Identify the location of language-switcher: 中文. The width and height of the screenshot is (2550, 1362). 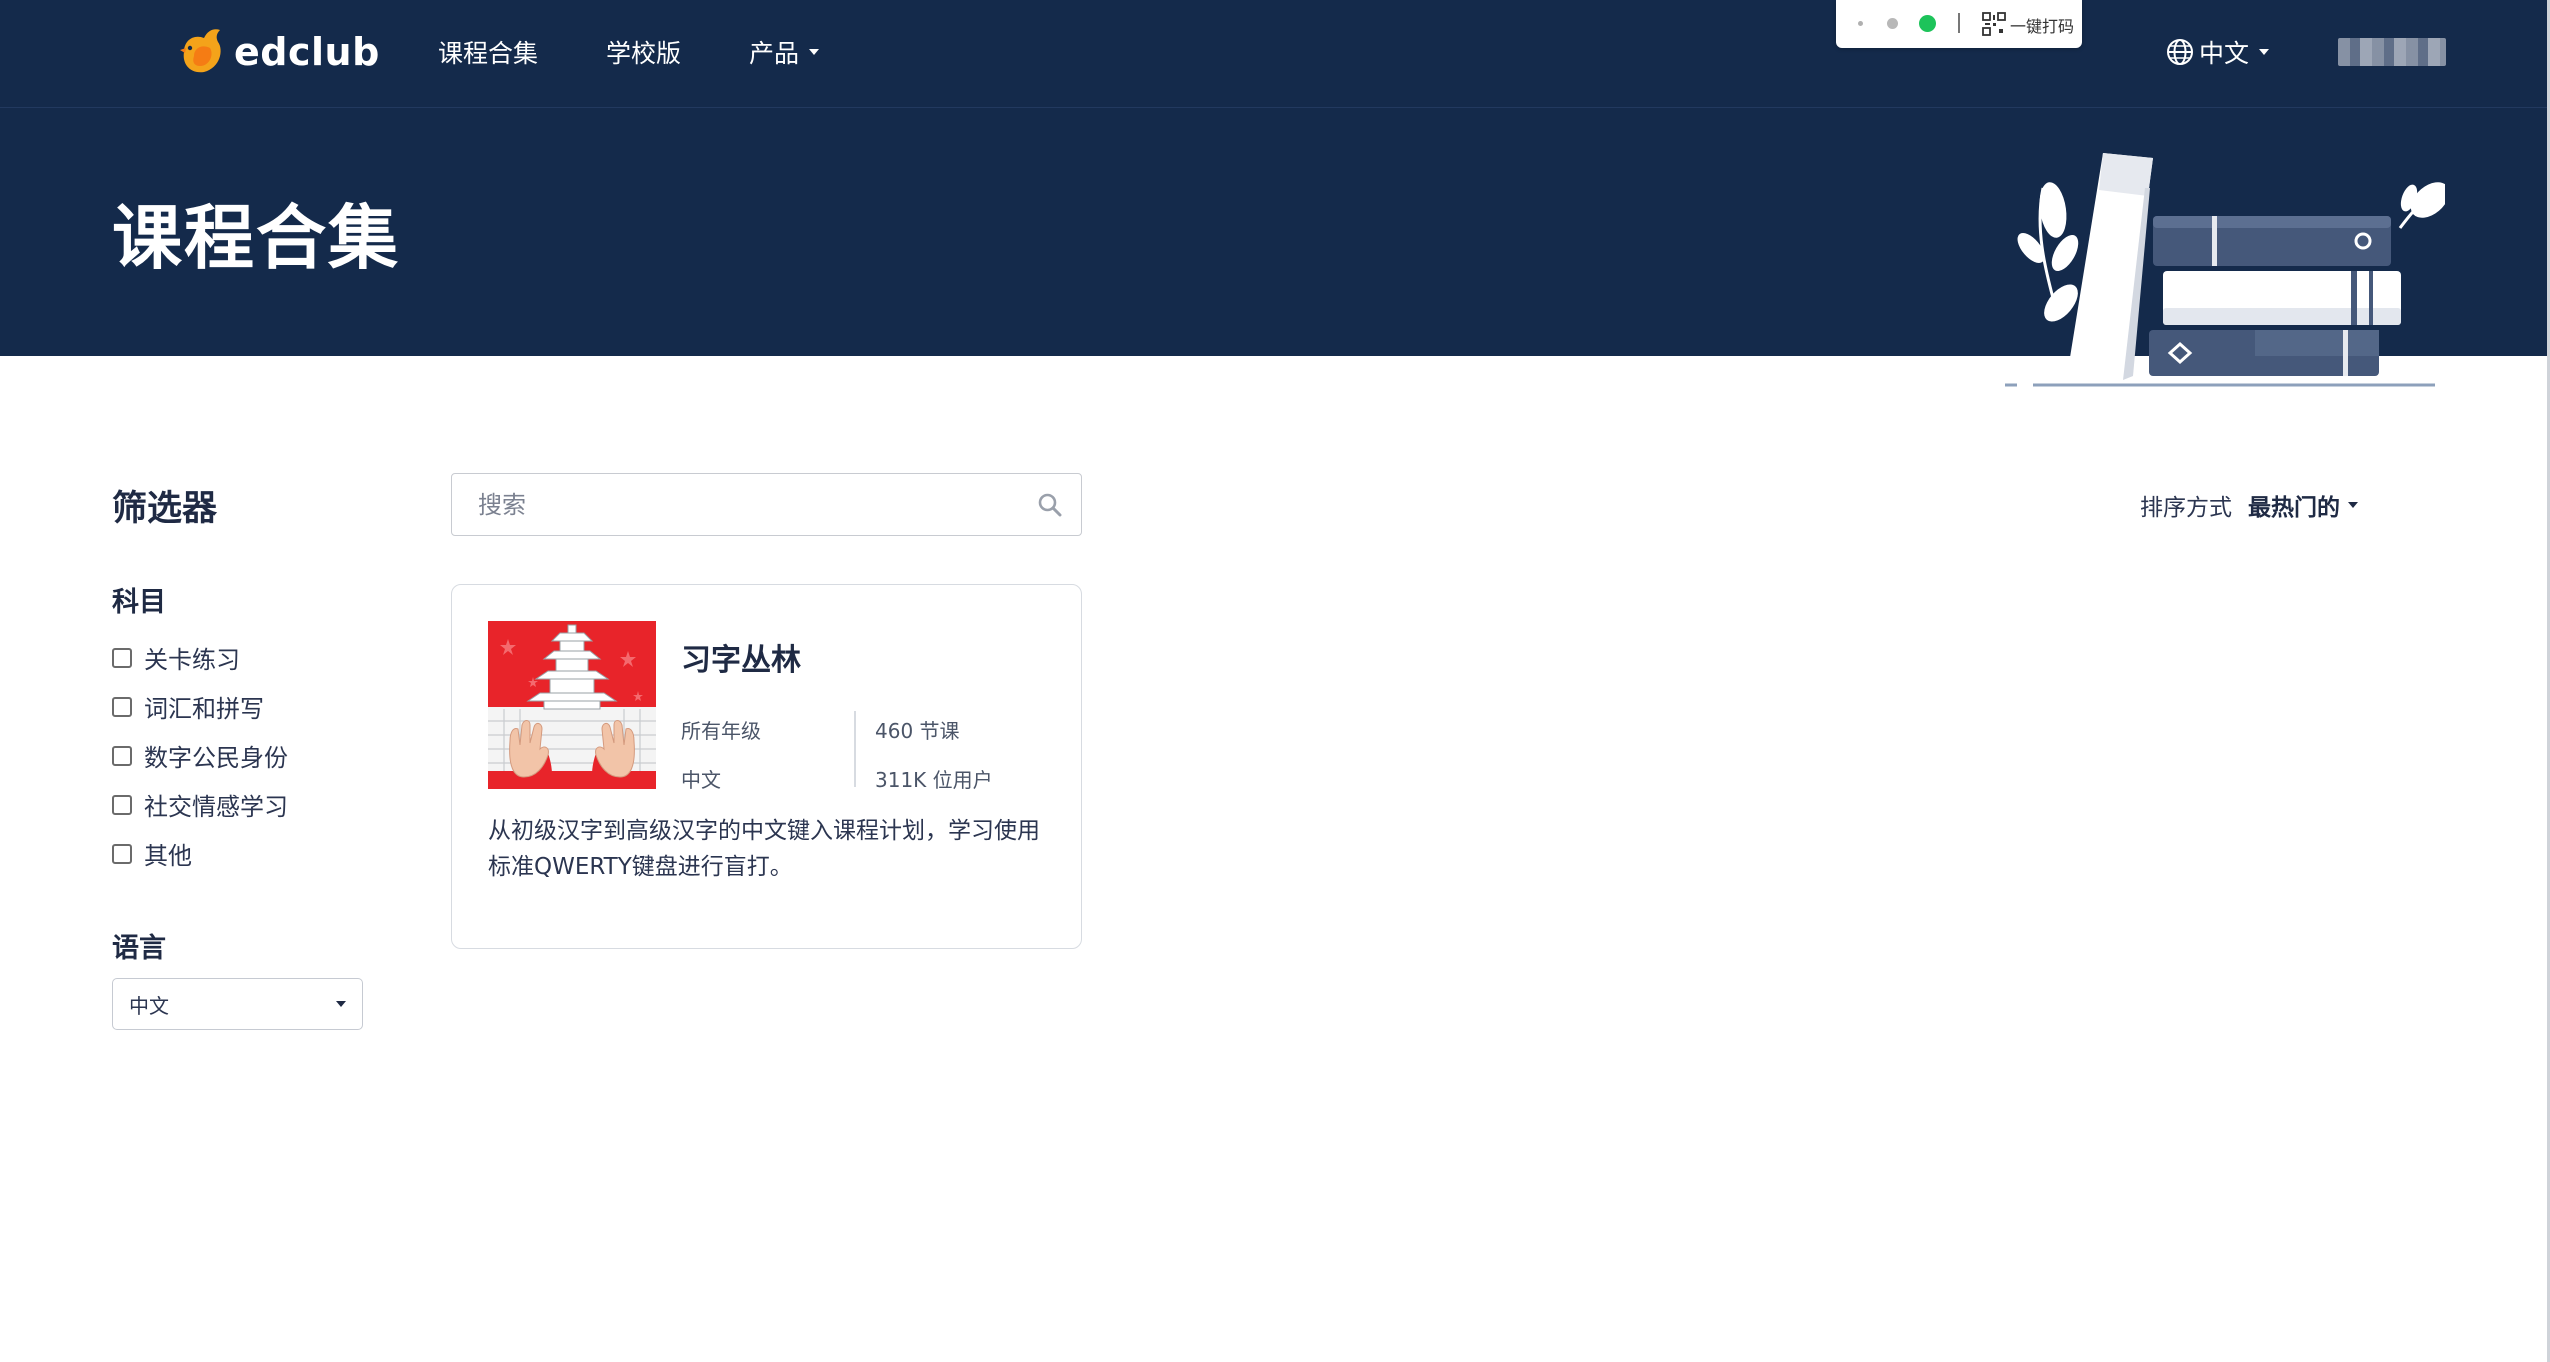
(2217, 52).